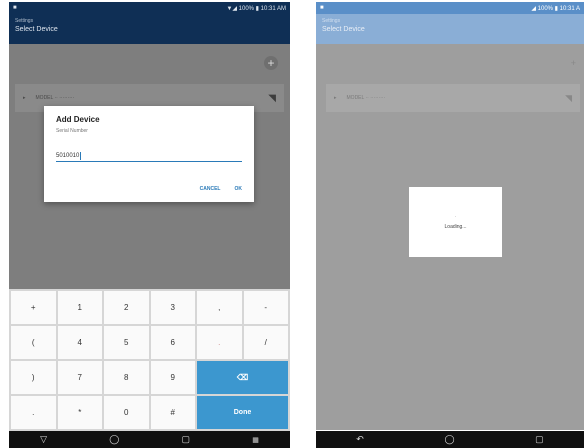 This screenshot has height=448, width=586. Describe the element at coordinates (33, 377) in the screenshot. I see `key-close-paren: )` at that location.